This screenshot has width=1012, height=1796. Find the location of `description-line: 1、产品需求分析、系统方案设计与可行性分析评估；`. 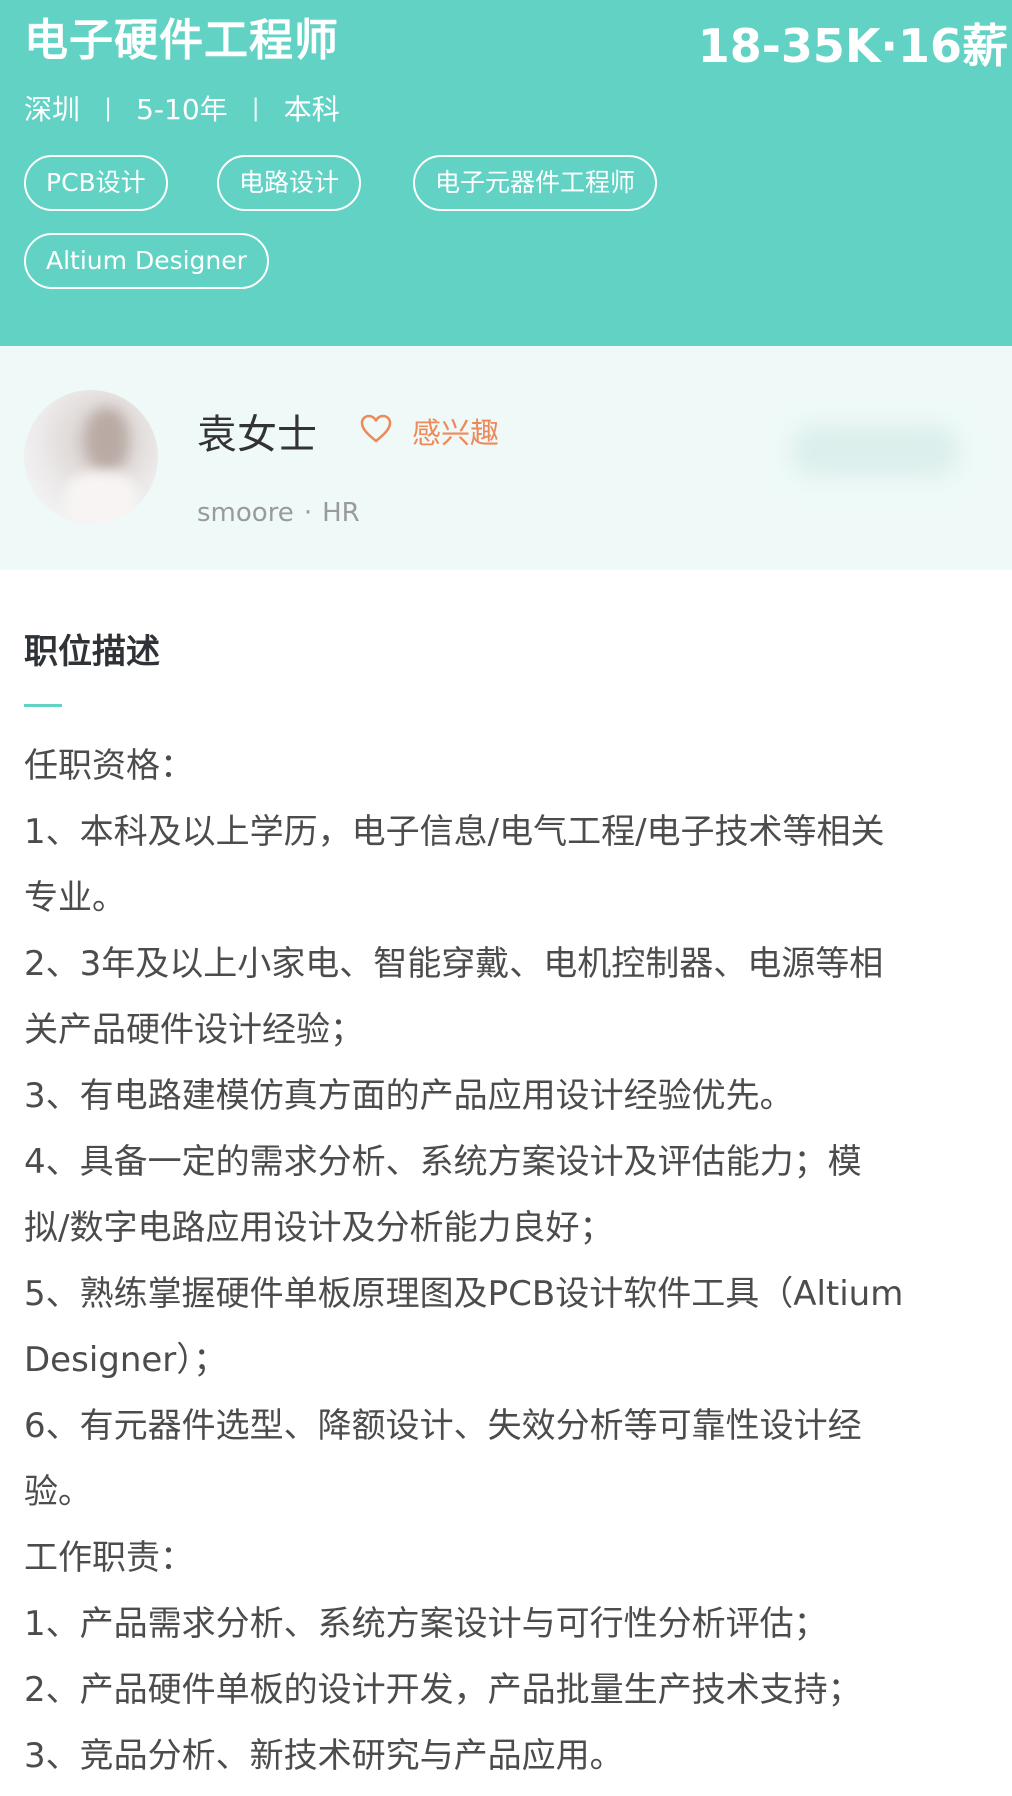

description-line: 1、产品需求分析、系统方案设计与可行性分析评估； is located at coordinates (426, 1624).